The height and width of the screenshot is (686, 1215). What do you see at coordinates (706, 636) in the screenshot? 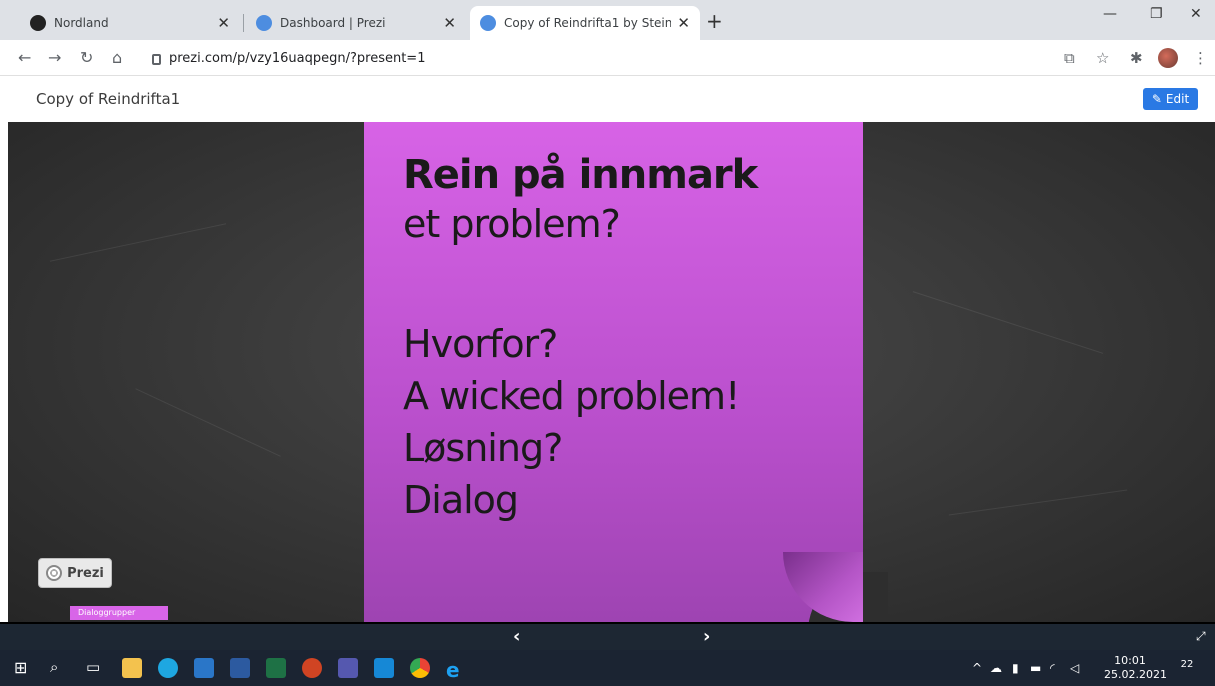
I see `next-slide-button: ›` at bounding box center [706, 636].